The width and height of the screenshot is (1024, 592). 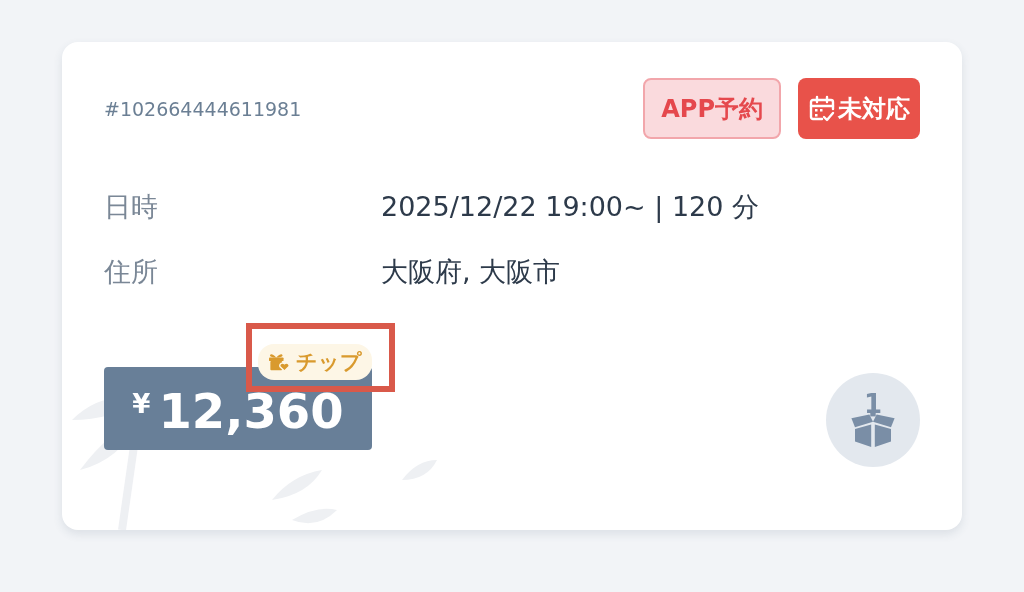 I want to click on tip-label: チップ, so click(x=329, y=362).